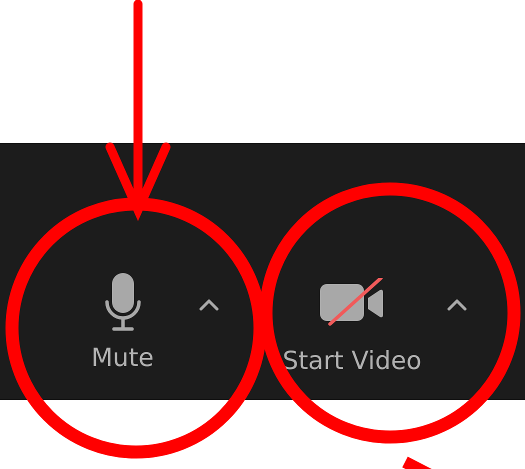 This screenshot has width=525, height=469. I want to click on mute-button: Mute, so click(122, 323).